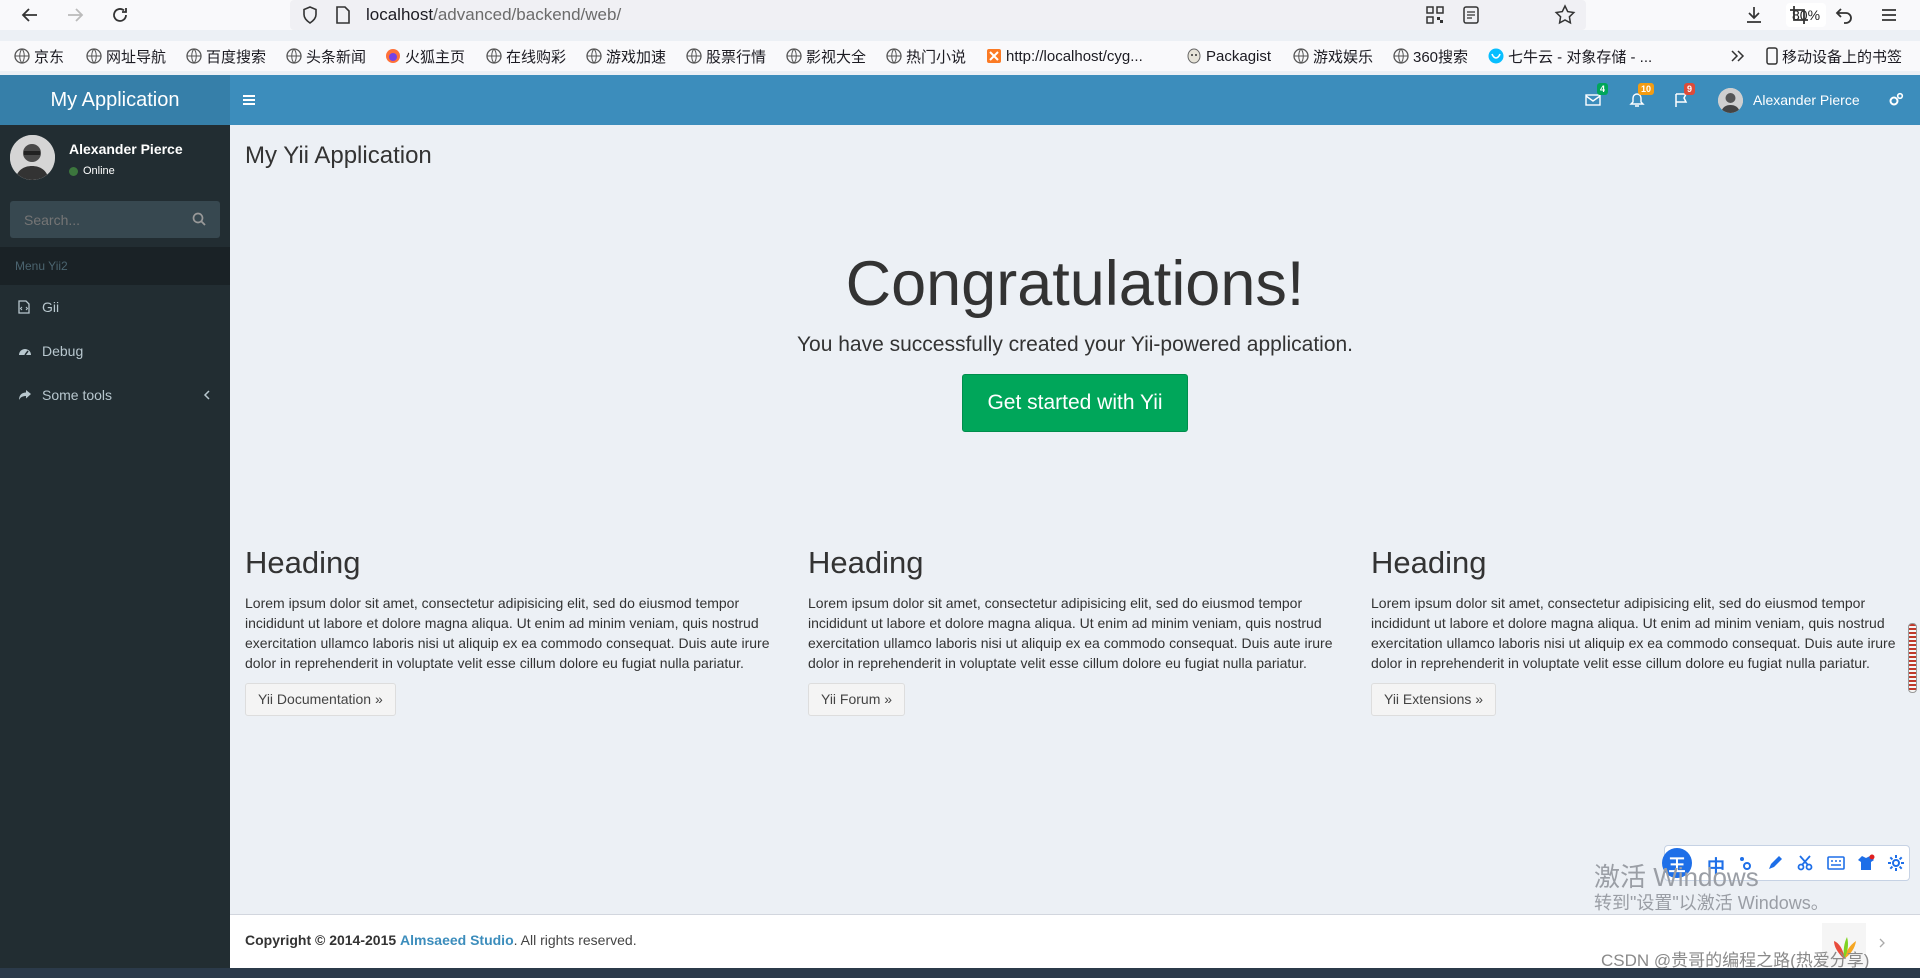 This screenshot has width=1920, height=978. I want to click on crop-icon, so click(1799, 15).